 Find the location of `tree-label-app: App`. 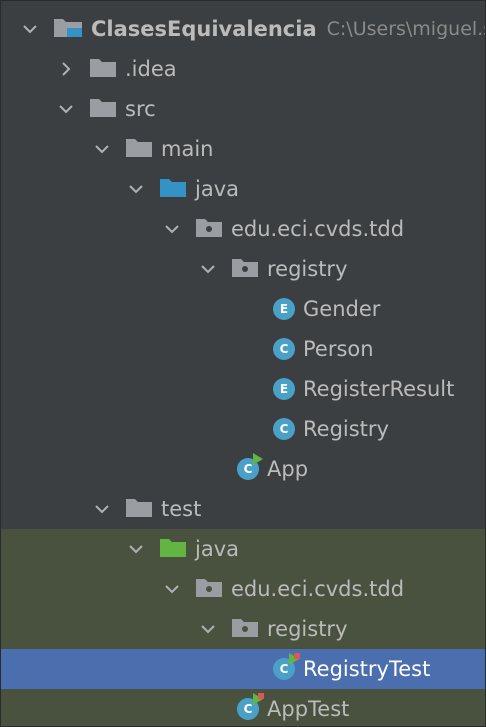

tree-label-app: App is located at coordinates (288, 469).